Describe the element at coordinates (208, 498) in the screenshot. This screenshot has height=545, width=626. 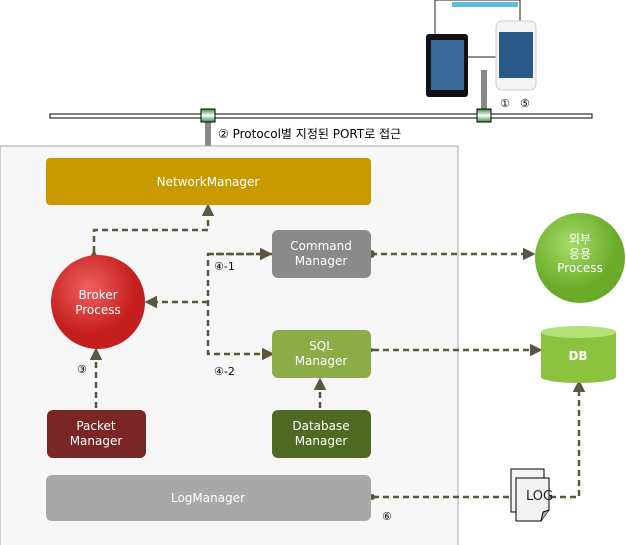
I see `log-manager-label: LogManager` at that location.